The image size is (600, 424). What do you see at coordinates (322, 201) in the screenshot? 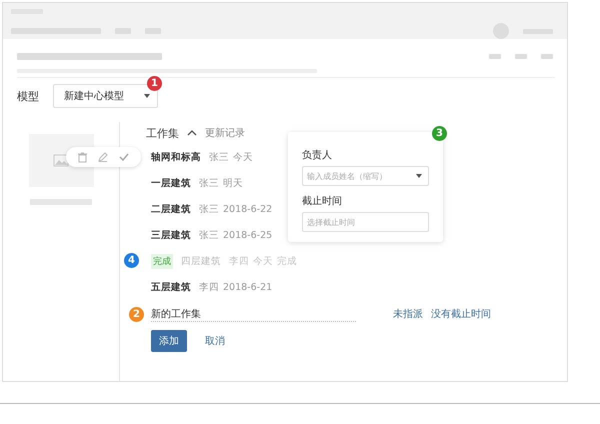
I see `field-label: 截止时间` at bounding box center [322, 201].